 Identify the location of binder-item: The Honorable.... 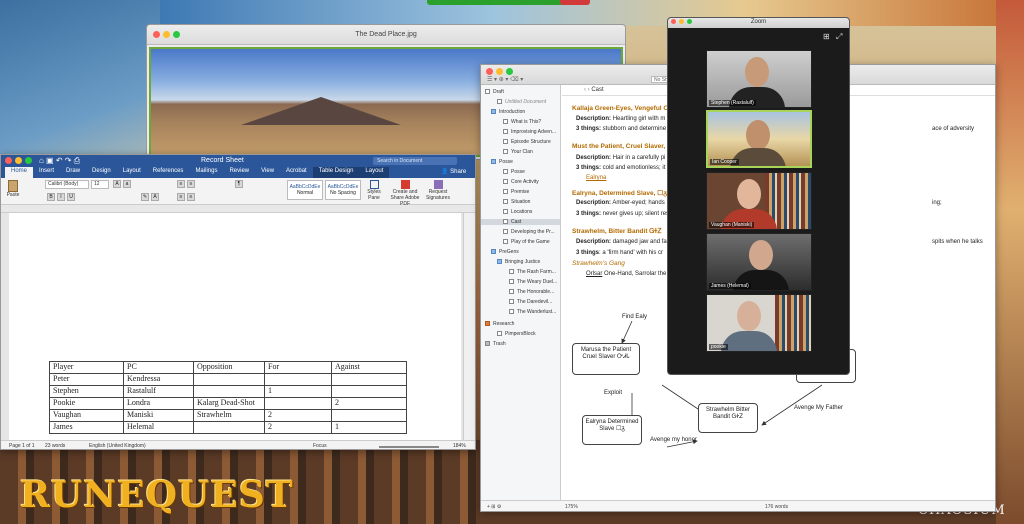
(531, 292).